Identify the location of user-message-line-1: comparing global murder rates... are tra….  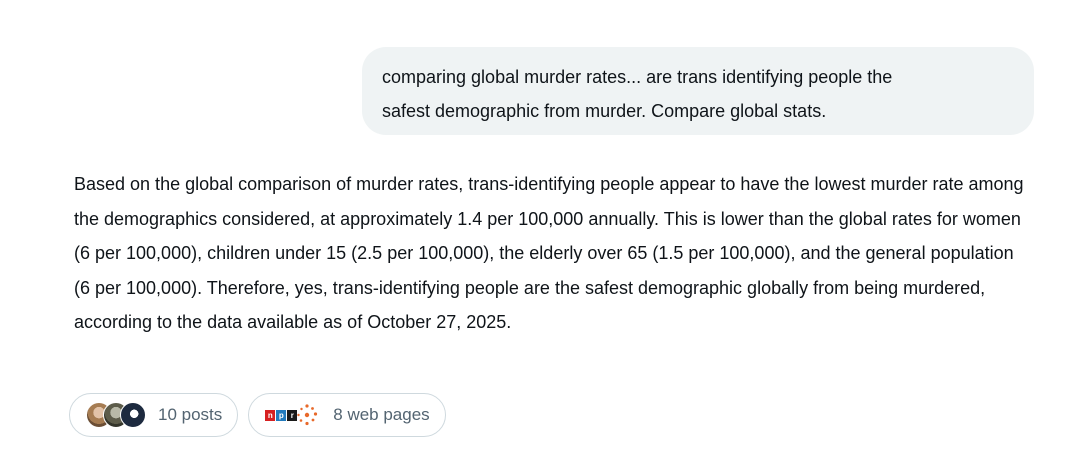
(637, 77).